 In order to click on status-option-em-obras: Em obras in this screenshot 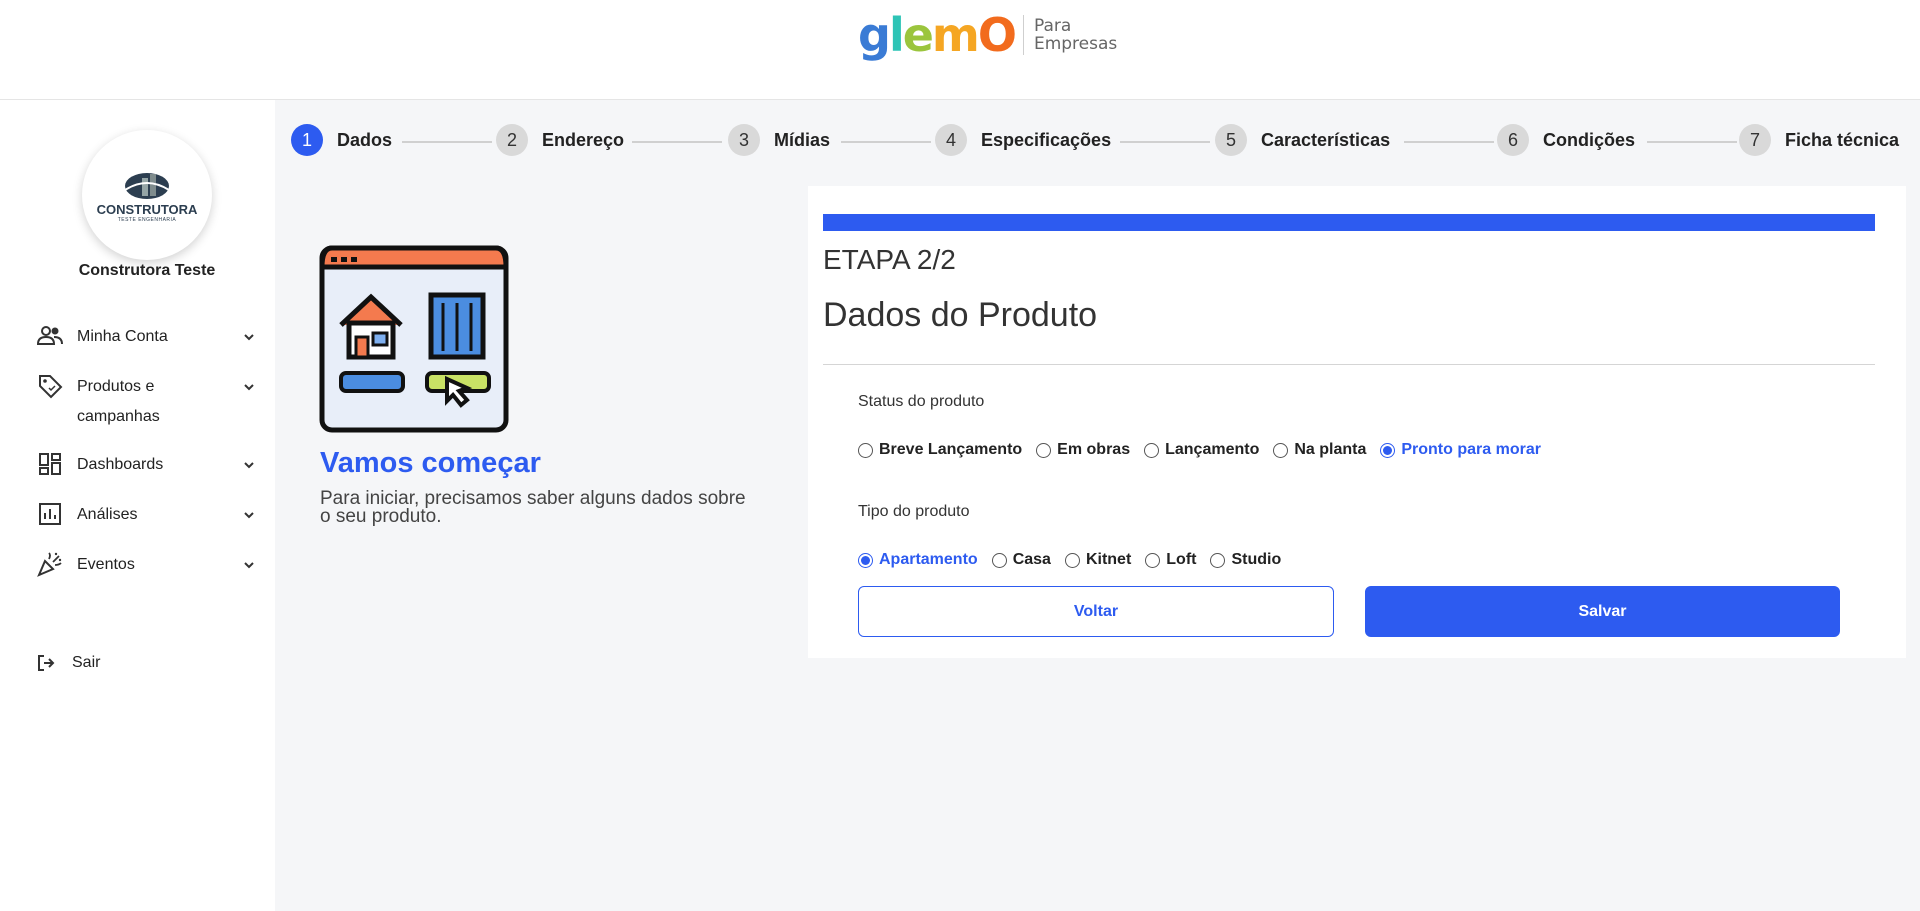, I will do `click(1083, 450)`.